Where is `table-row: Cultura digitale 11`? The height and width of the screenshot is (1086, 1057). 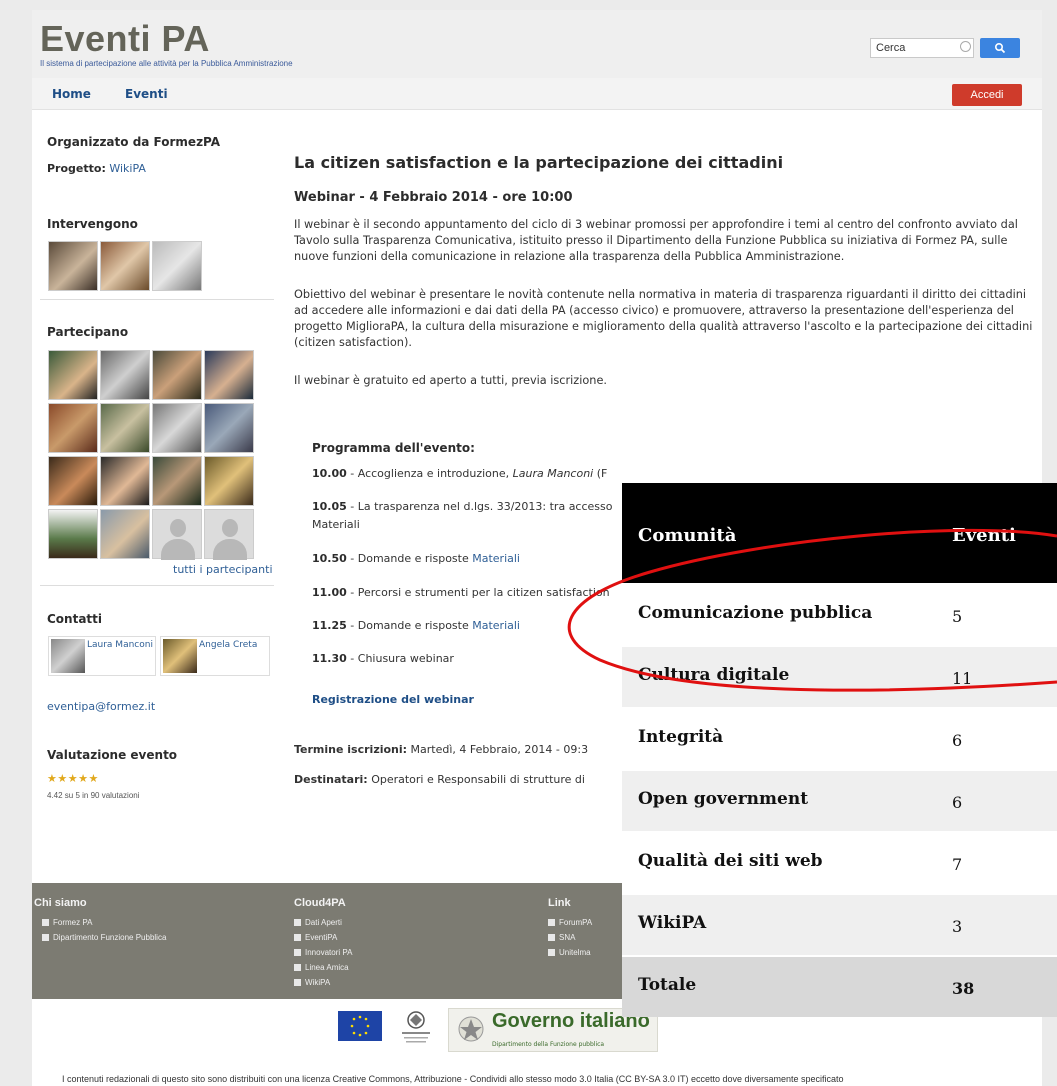 table-row: Cultura digitale 11 is located at coordinates (839, 677).